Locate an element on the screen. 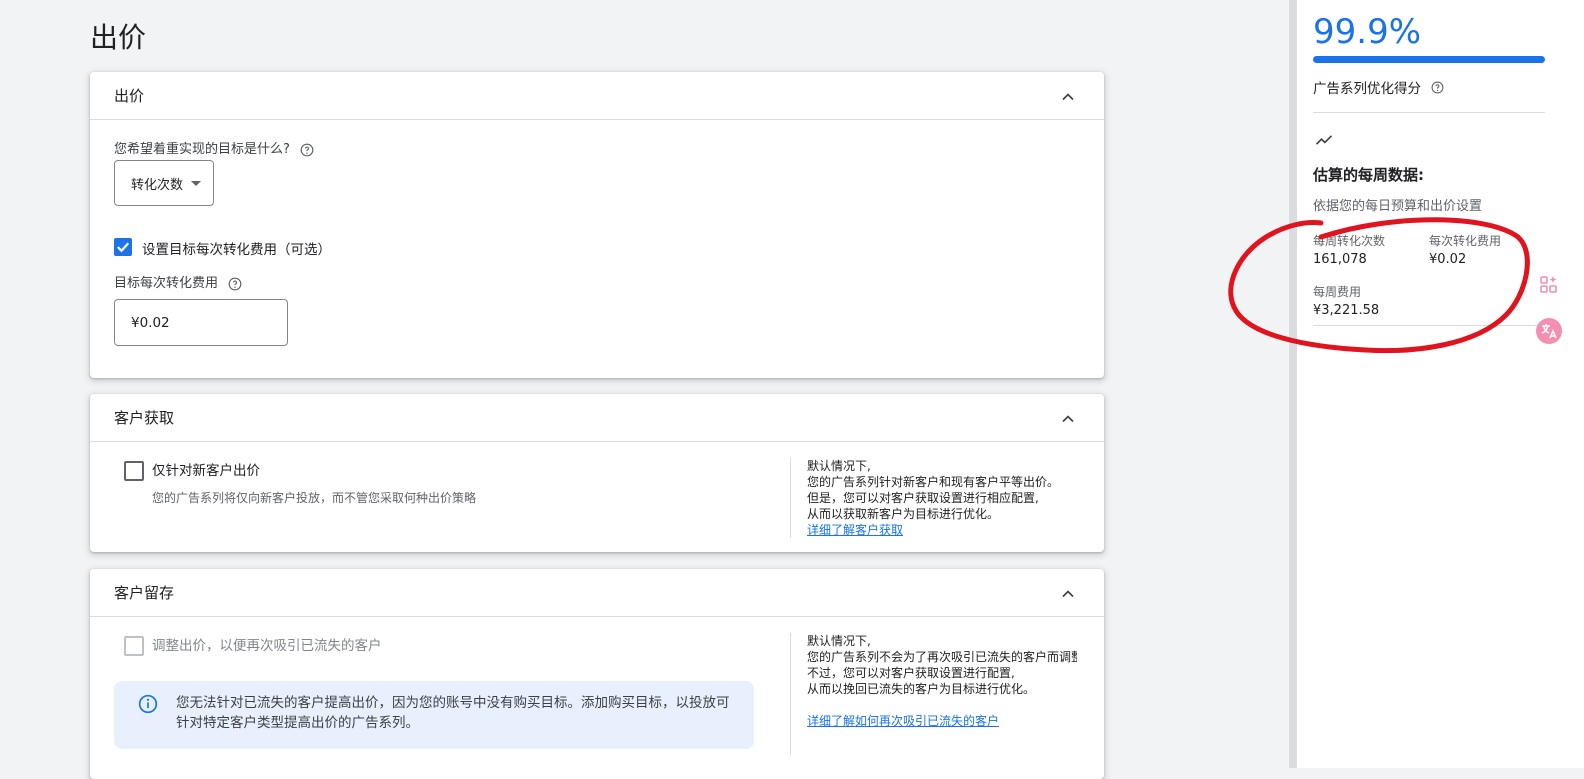  note-line: 不过，您可以对客户获取设置进行配置, is located at coordinates (911, 673).